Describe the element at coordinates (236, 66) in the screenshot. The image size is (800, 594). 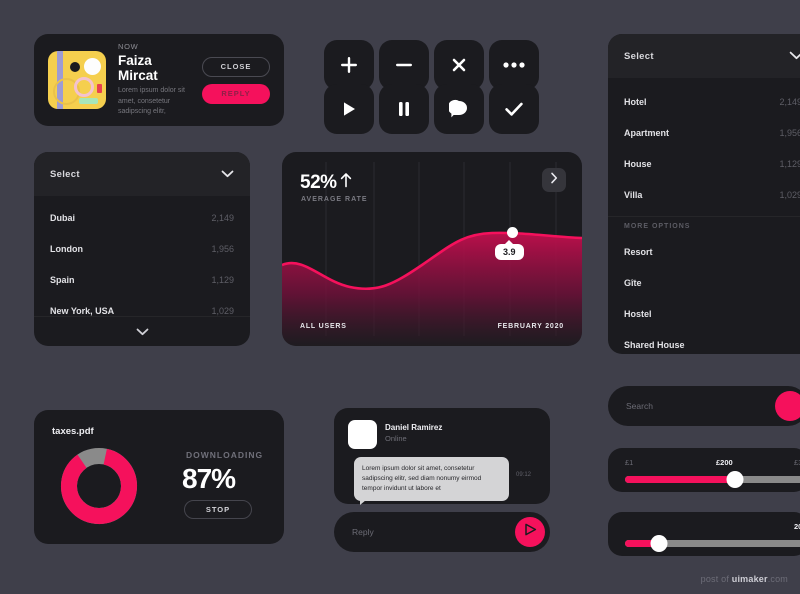
I see `close-button: CLOSE` at that location.